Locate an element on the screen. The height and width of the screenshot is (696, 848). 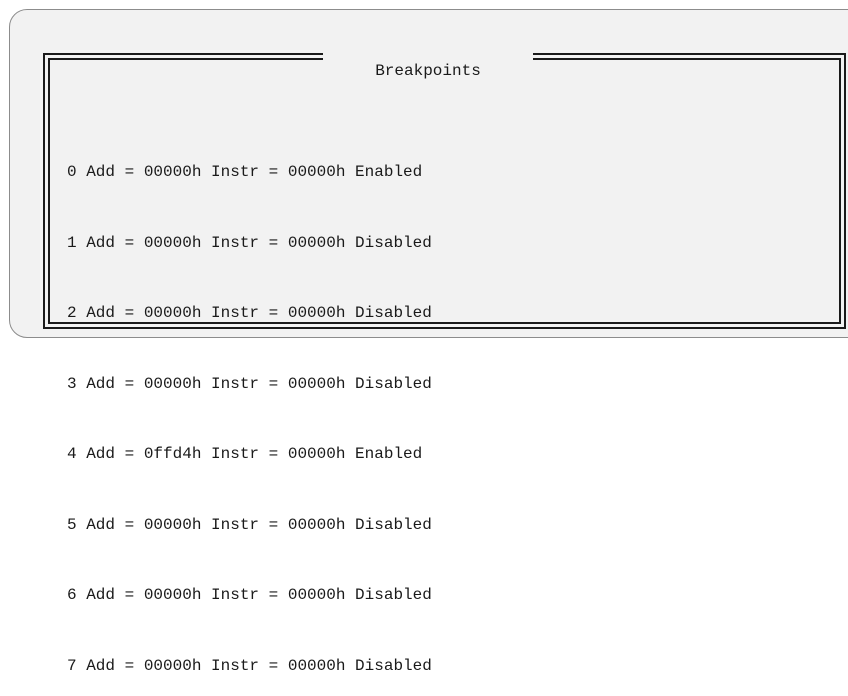
breakpoint-row-2: 2 Add = 00000h Instr = 00000h Disabled is located at coordinates (249, 314).